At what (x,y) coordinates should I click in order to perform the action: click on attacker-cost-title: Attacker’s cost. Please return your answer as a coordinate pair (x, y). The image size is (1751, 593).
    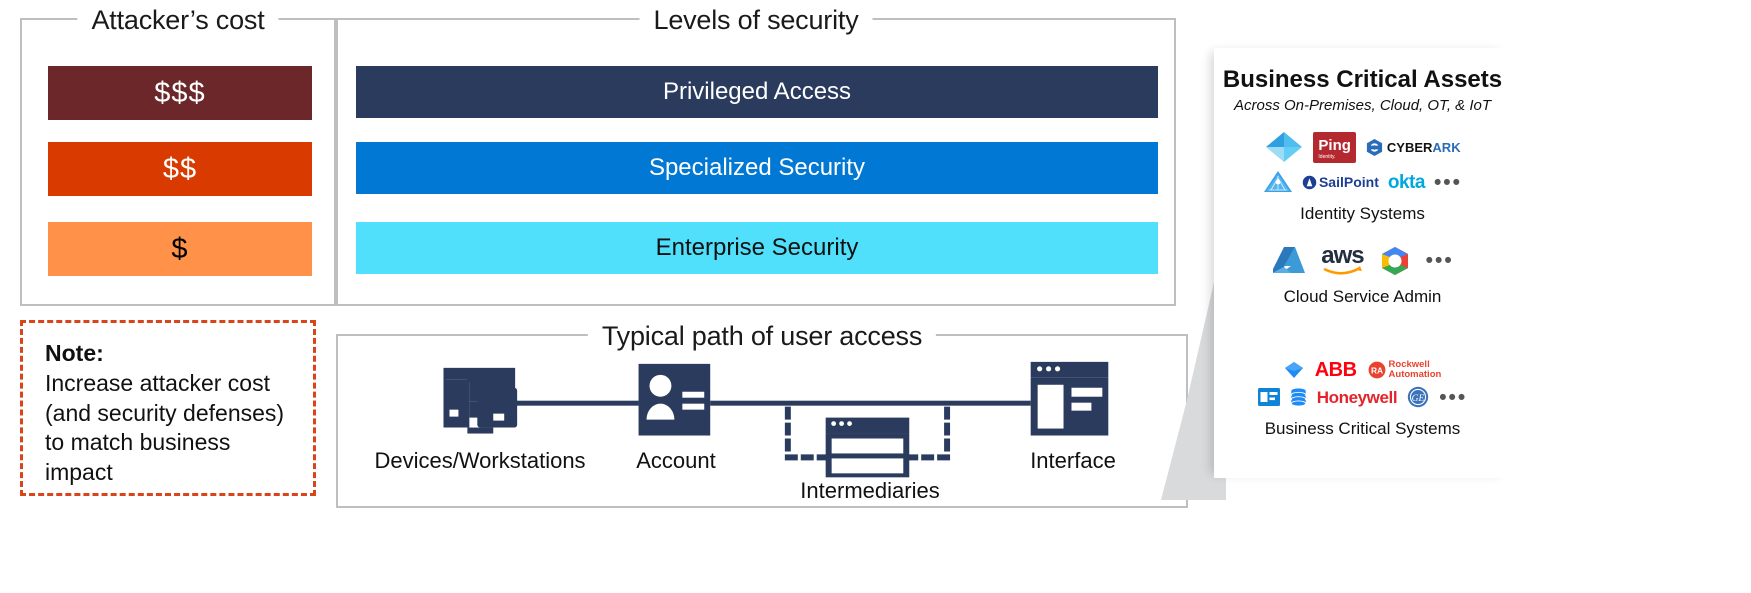
    Looking at the image, I should click on (178, 20).